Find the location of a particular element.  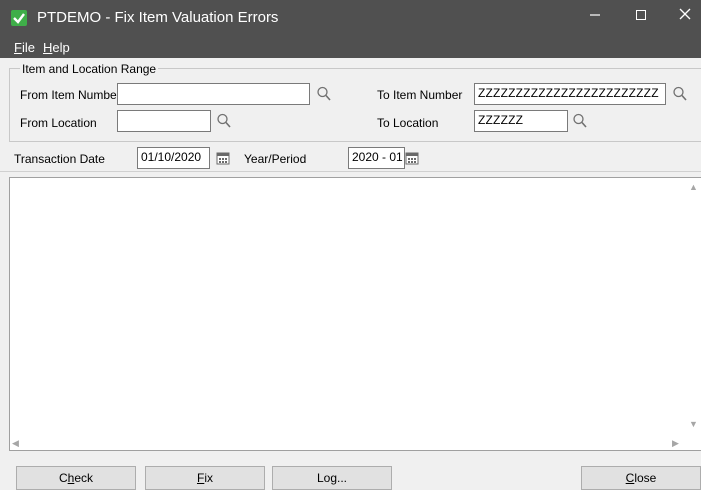

to-item-input: ZZZZZZZZZZZZZZZZZZZZZZZZ is located at coordinates (570, 94).